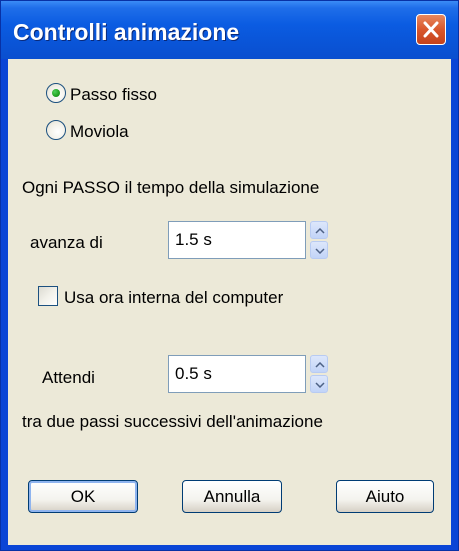  Describe the element at coordinates (319, 374) in the screenshot. I see `wait-spinner` at that location.